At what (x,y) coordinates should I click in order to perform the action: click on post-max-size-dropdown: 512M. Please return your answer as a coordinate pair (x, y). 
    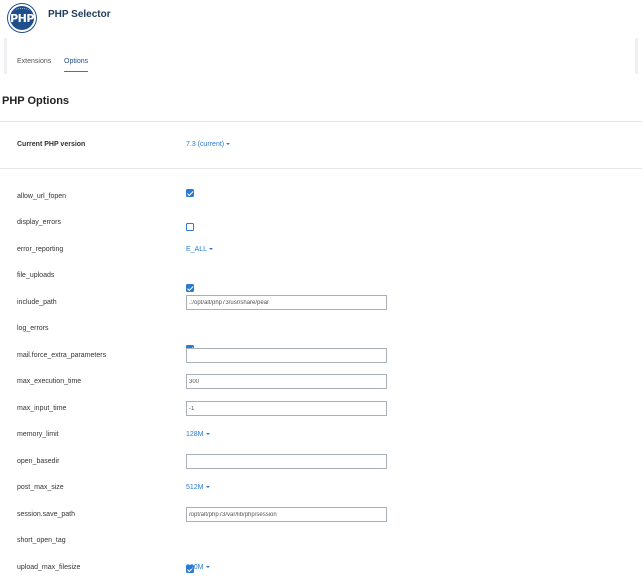
    Looking at the image, I should click on (198, 487).